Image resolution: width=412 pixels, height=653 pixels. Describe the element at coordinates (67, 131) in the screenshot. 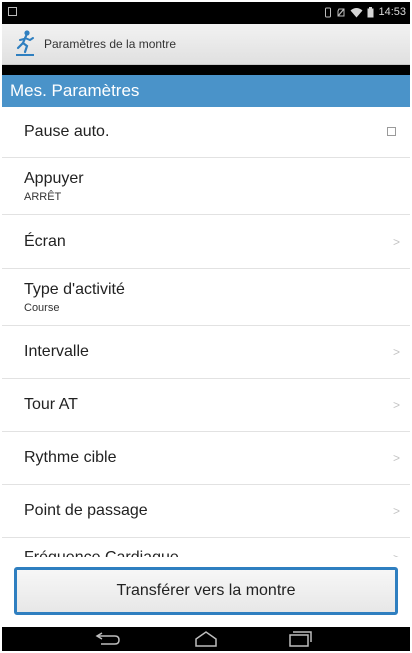

I see `setting-label: Pause auto.` at that location.